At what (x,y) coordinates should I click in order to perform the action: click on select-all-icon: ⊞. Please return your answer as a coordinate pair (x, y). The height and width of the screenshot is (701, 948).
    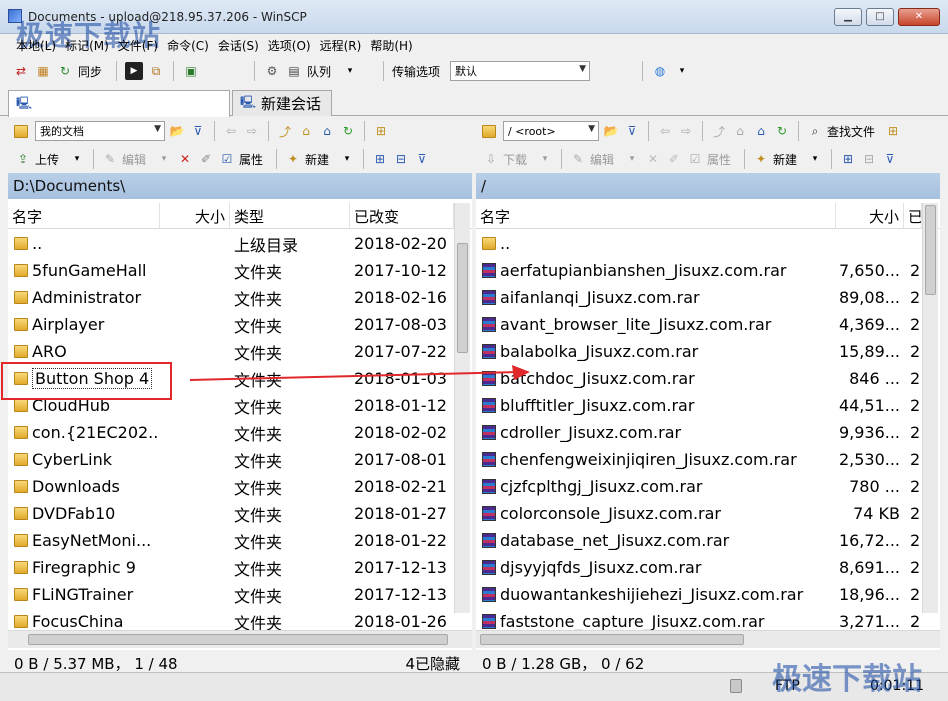
    Looking at the image, I should click on (848, 159).